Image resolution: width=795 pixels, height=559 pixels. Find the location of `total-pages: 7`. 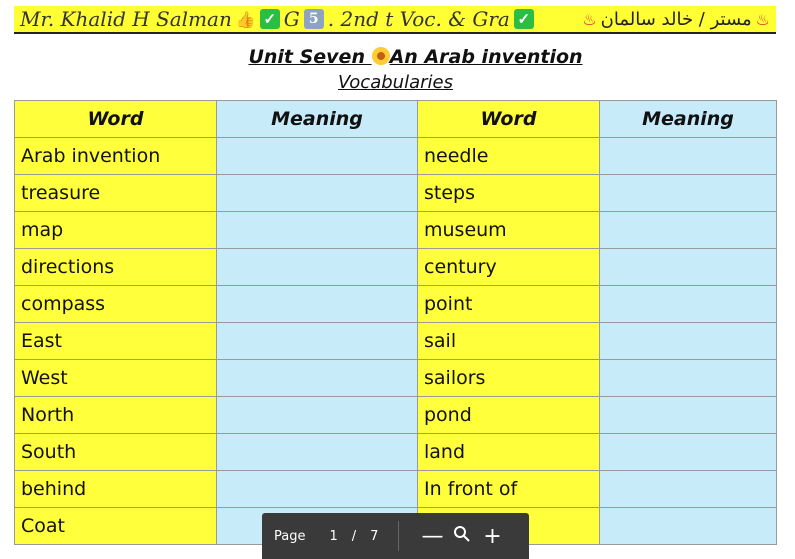

total-pages: 7 is located at coordinates (374, 536).